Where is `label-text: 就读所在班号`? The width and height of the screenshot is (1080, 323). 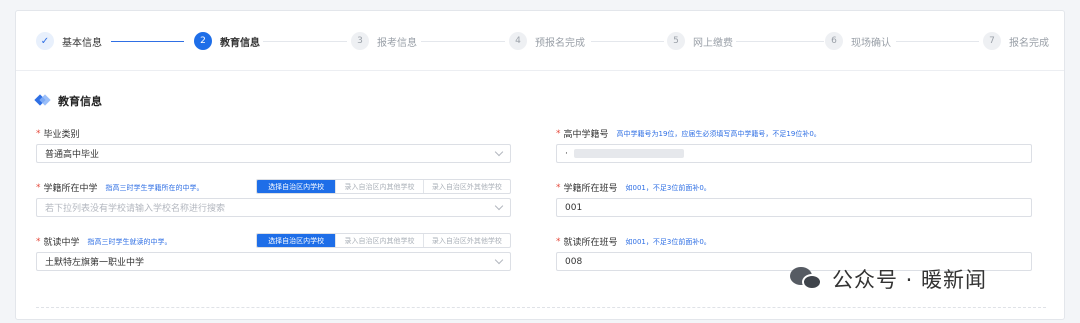 label-text: 就读所在班号 is located at coordinates (590, 243).